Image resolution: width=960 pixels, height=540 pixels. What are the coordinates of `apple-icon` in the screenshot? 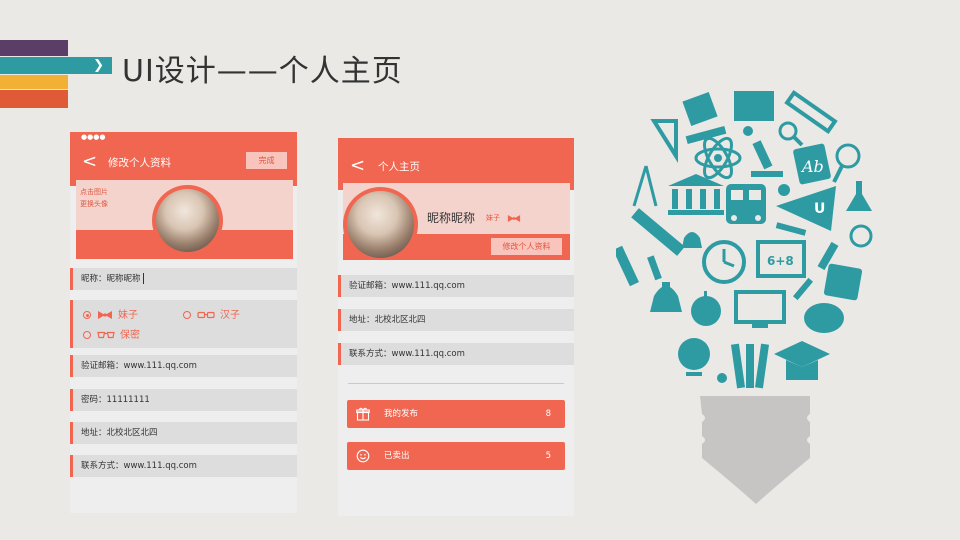 It's located at (784, 190).